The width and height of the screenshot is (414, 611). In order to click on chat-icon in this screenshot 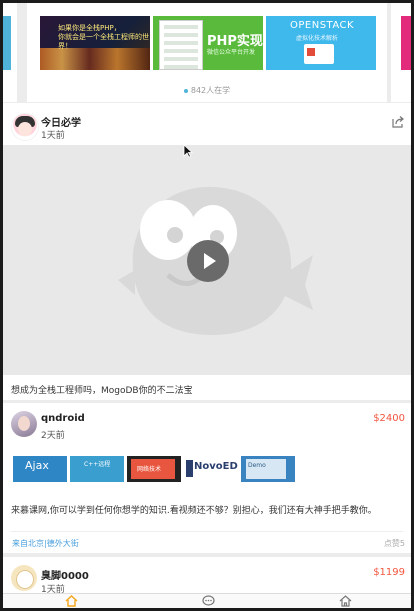, I will do `click(208, 600)`.